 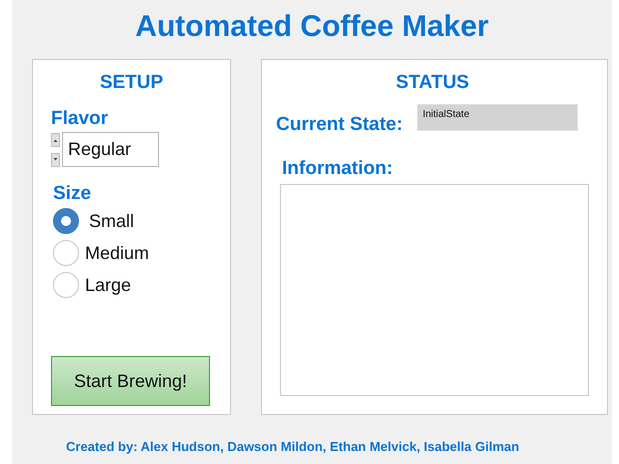 I want to click on size-option: Medium, so click(x=117, y=253).